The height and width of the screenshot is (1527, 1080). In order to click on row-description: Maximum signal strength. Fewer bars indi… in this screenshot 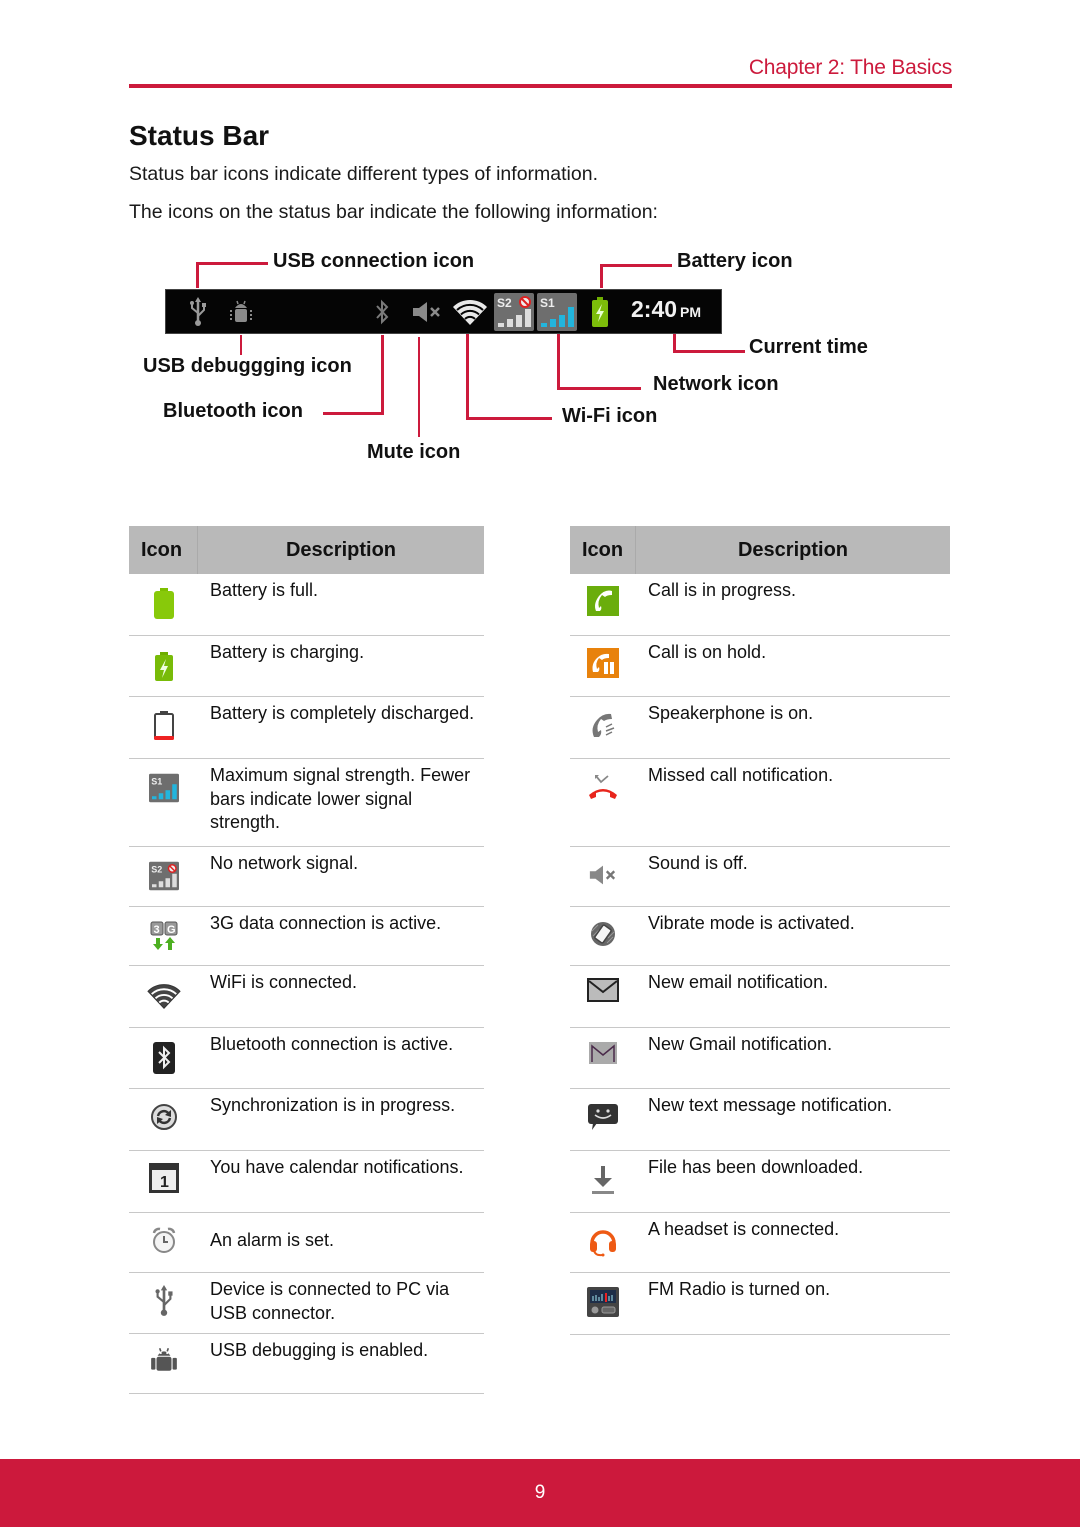, I will do `click(340, 798)`.